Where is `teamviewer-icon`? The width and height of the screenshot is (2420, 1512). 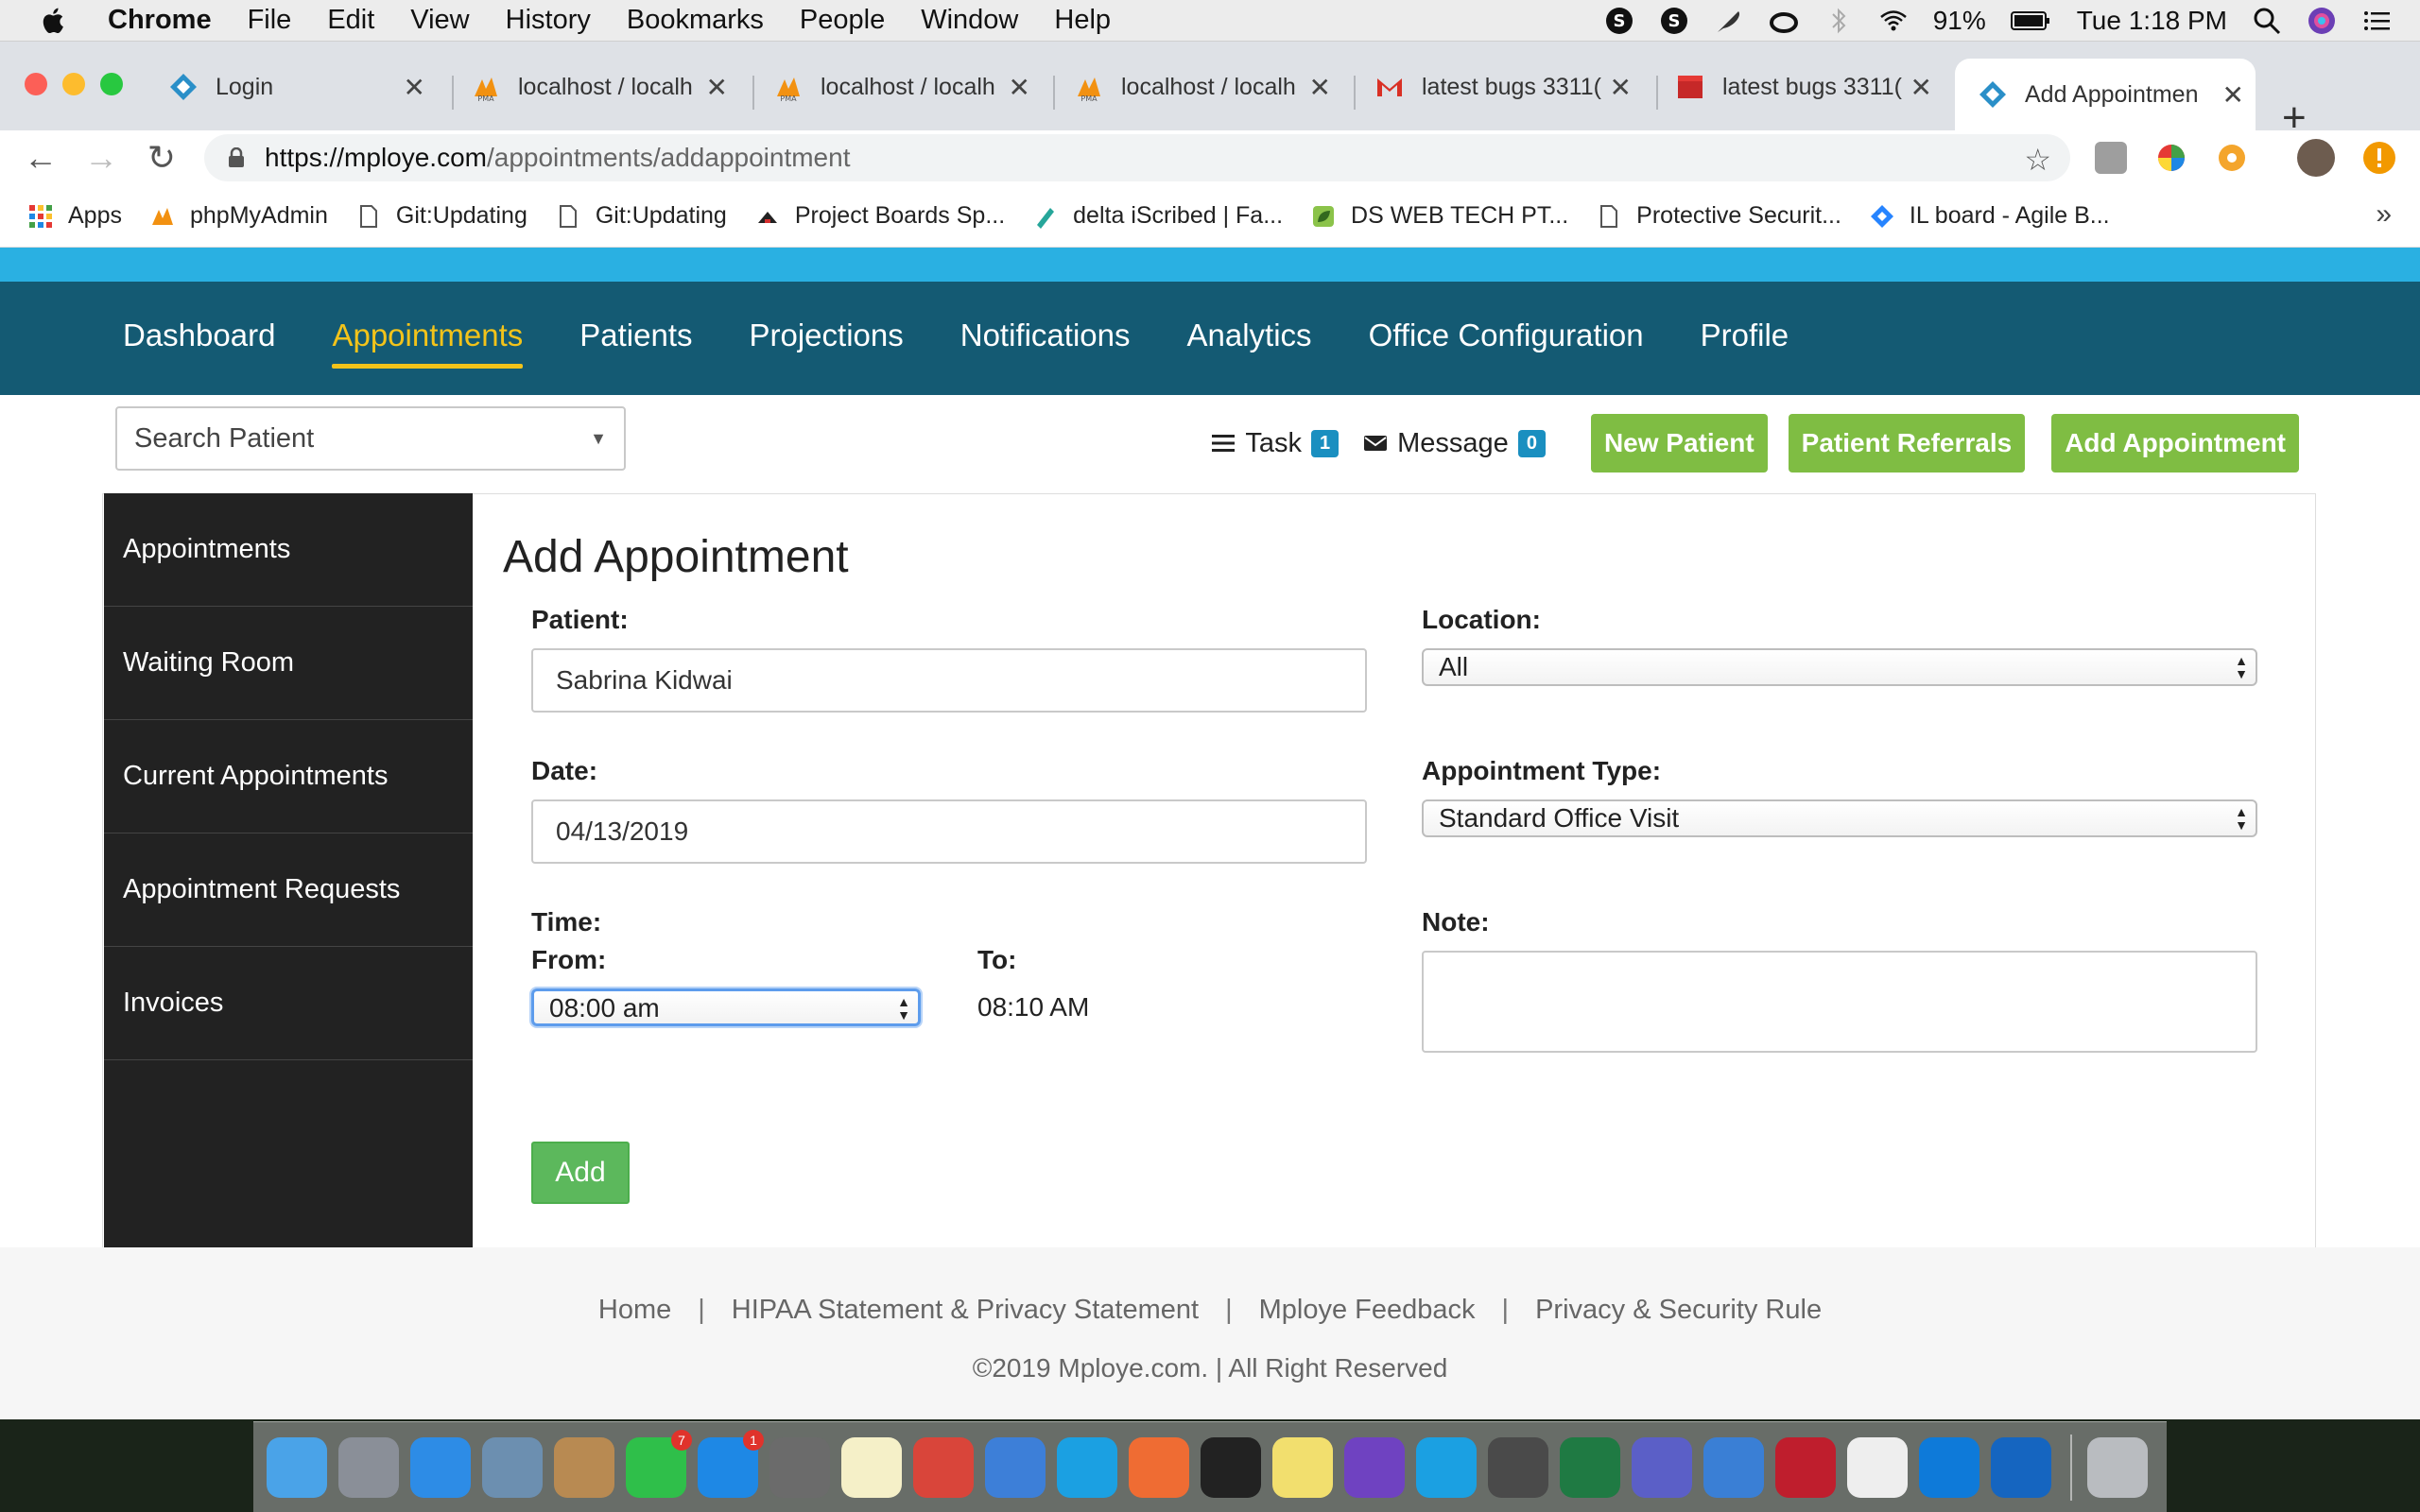
teamviewer-icon is located at coordinates (1949, 1467).